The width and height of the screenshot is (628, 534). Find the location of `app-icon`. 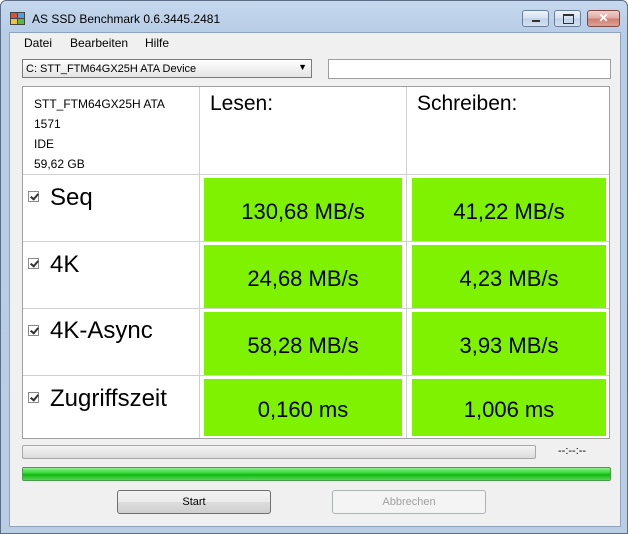

app-icon is located at coordinates (17, 18).